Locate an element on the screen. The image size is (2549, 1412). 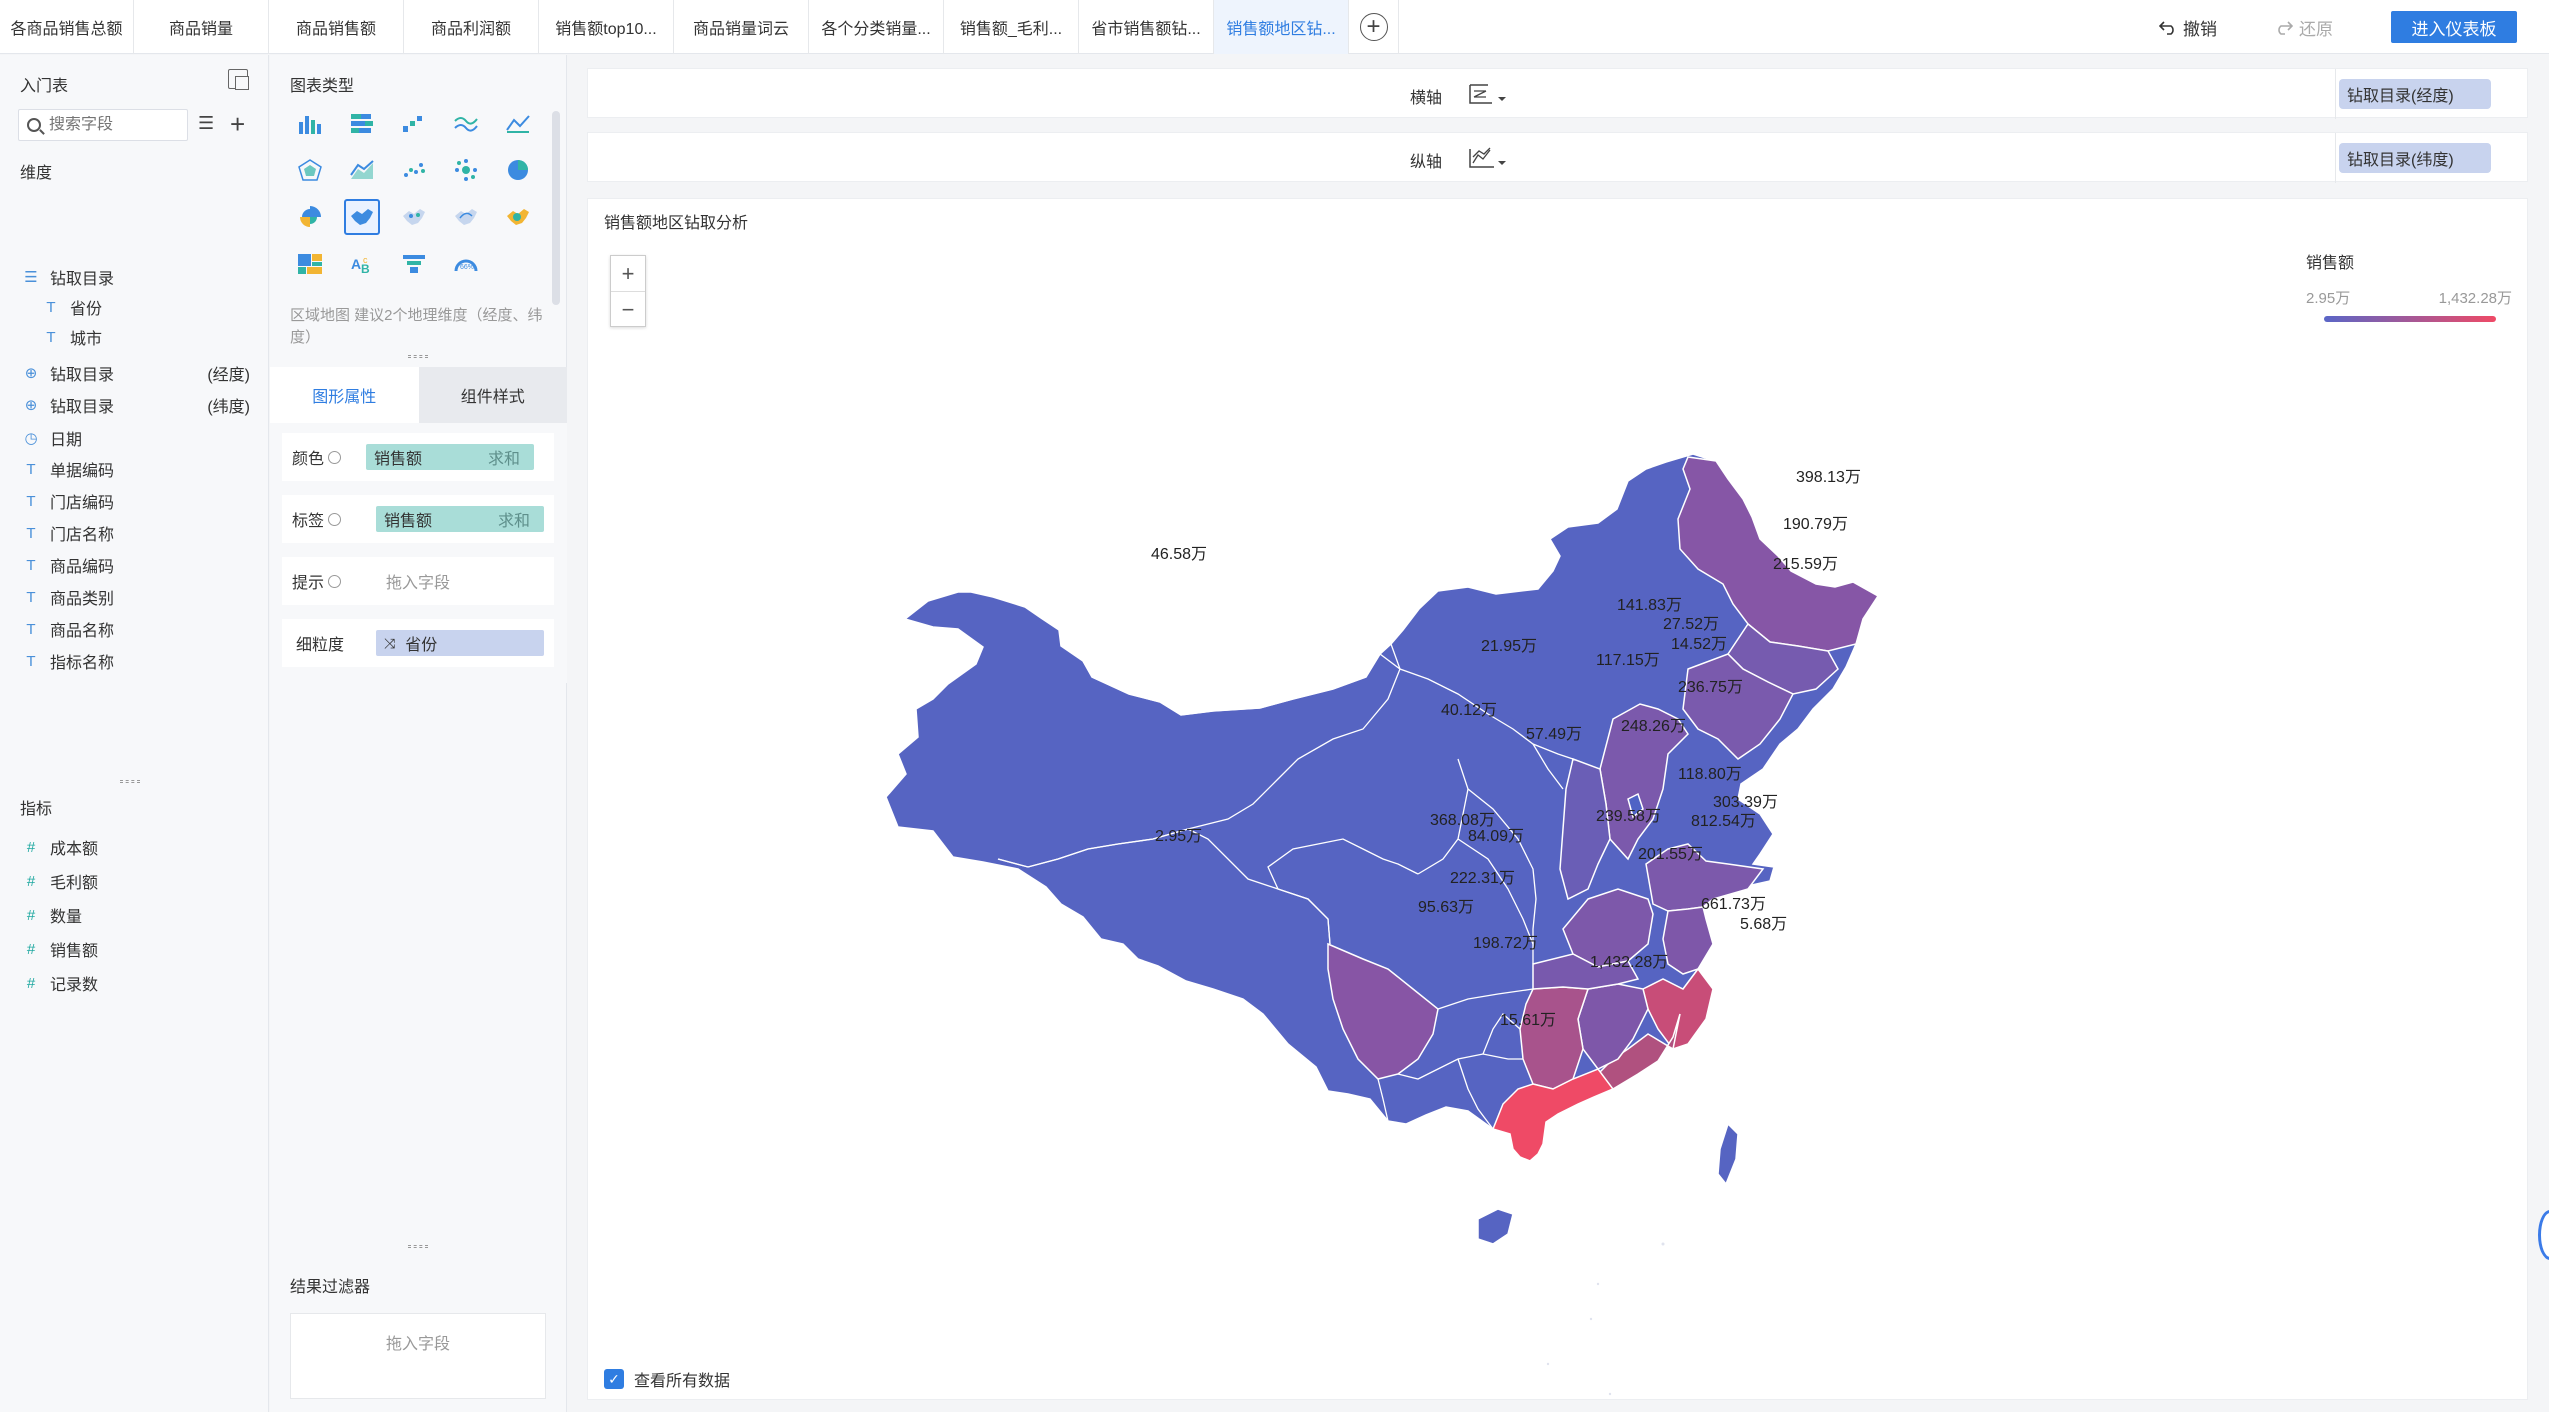
enter-dashboard-button: 进入仪表板 is located at coordinates (2454, 27).